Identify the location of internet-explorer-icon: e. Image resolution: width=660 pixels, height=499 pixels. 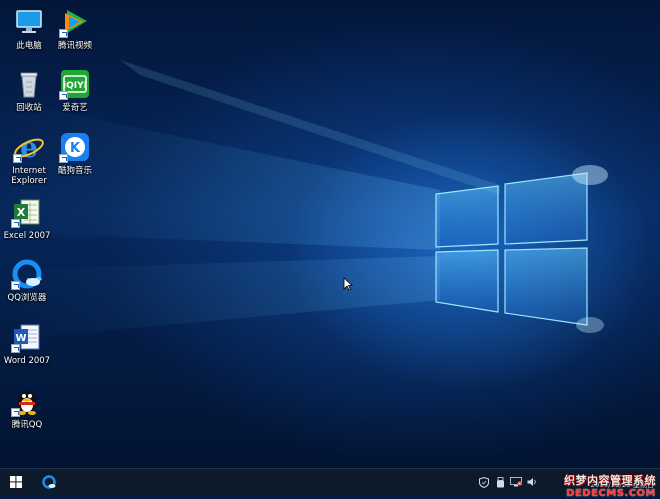
(29, 147).